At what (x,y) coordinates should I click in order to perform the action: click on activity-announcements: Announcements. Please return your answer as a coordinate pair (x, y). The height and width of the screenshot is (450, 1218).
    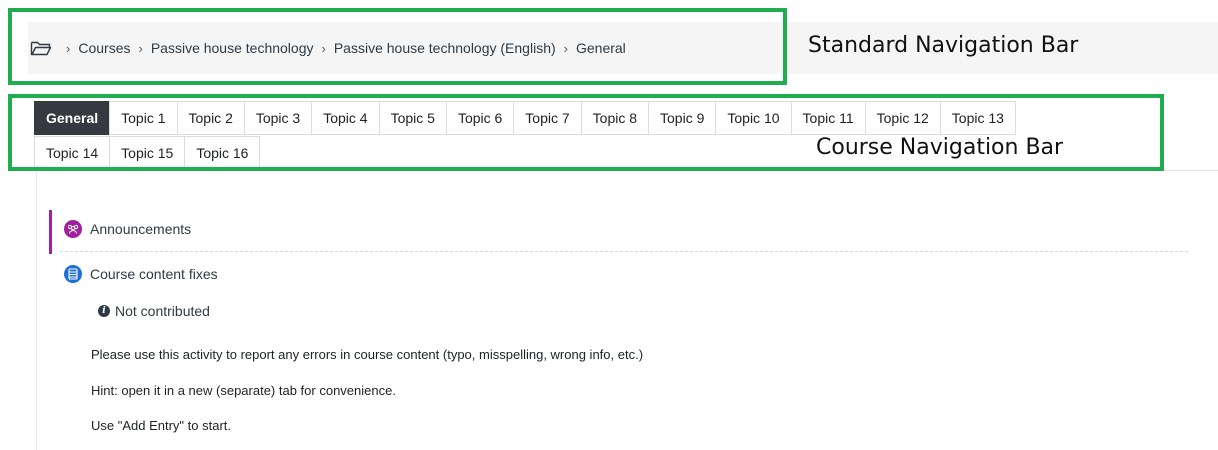
    Looking at the image, I should click on (127, 229).